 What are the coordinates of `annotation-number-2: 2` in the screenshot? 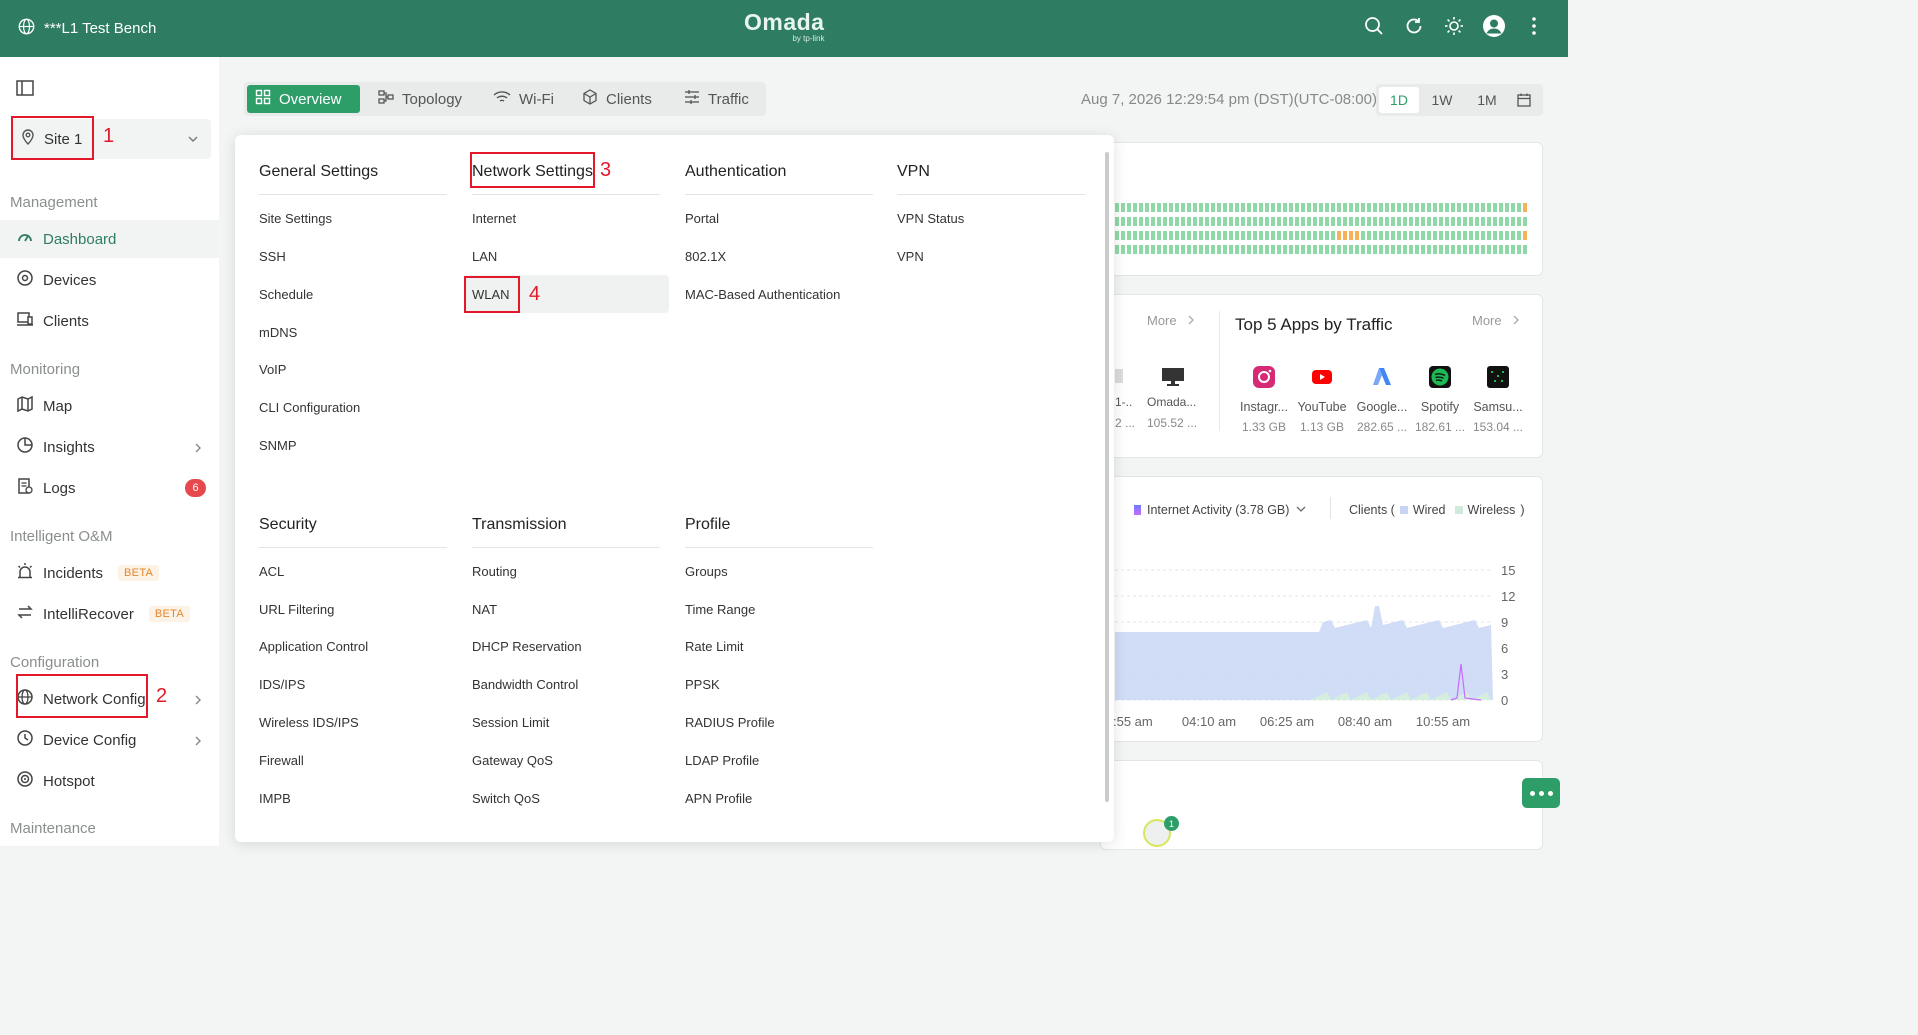 It's located at (162, 696).